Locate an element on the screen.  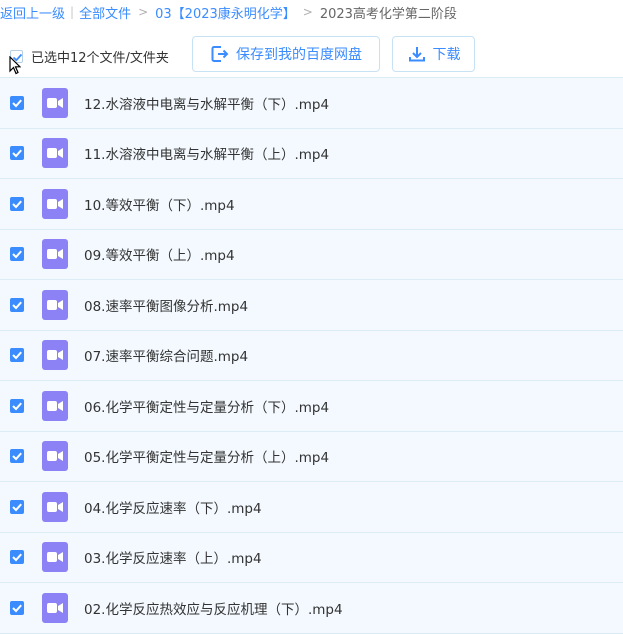
file-name: 03.化学反应速率（上）.mp4 is located at coordinates (173, 557).